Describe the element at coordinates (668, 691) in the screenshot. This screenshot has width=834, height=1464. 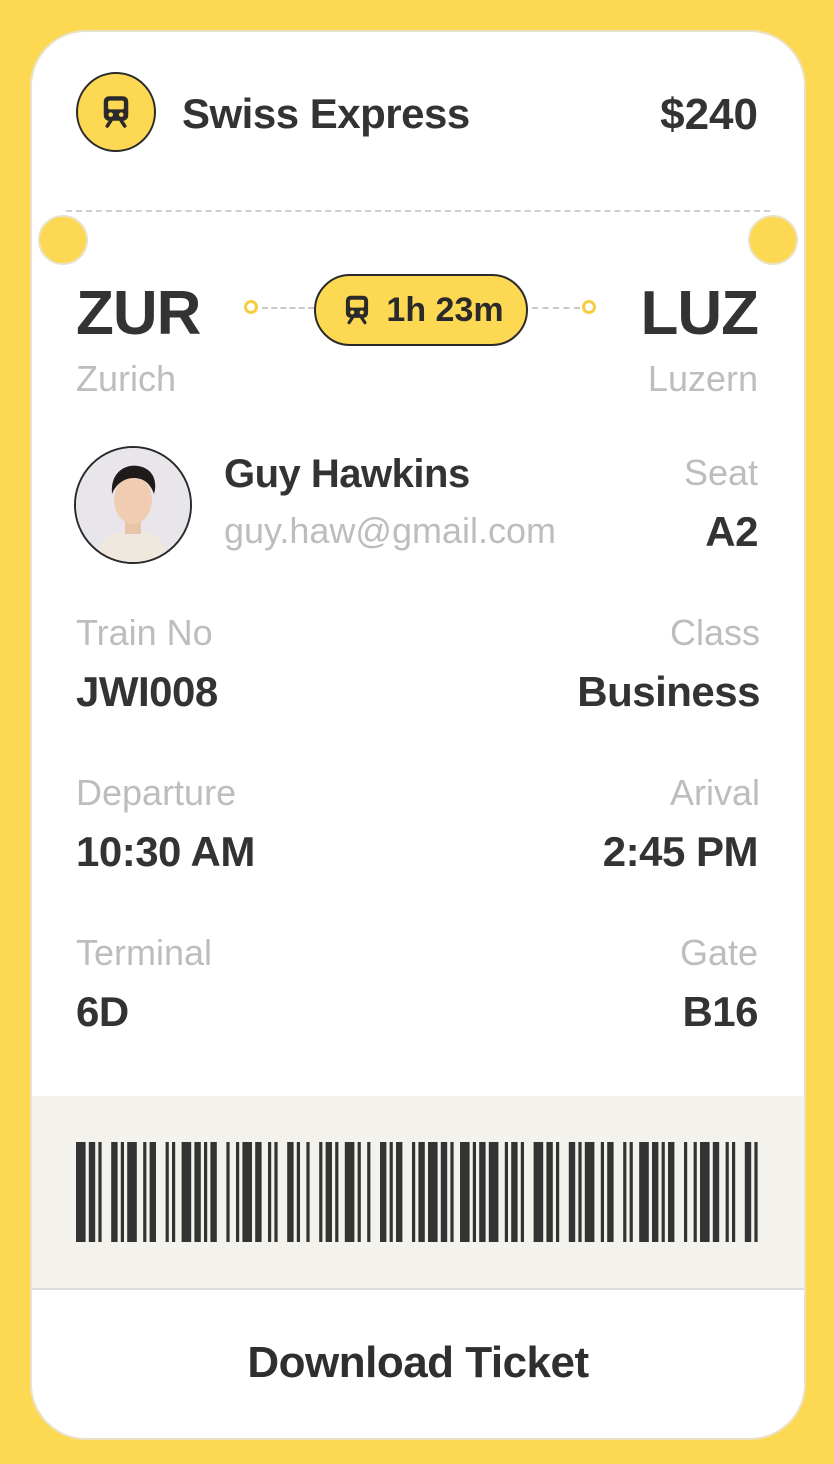
I see `class-value: Business` at that location.